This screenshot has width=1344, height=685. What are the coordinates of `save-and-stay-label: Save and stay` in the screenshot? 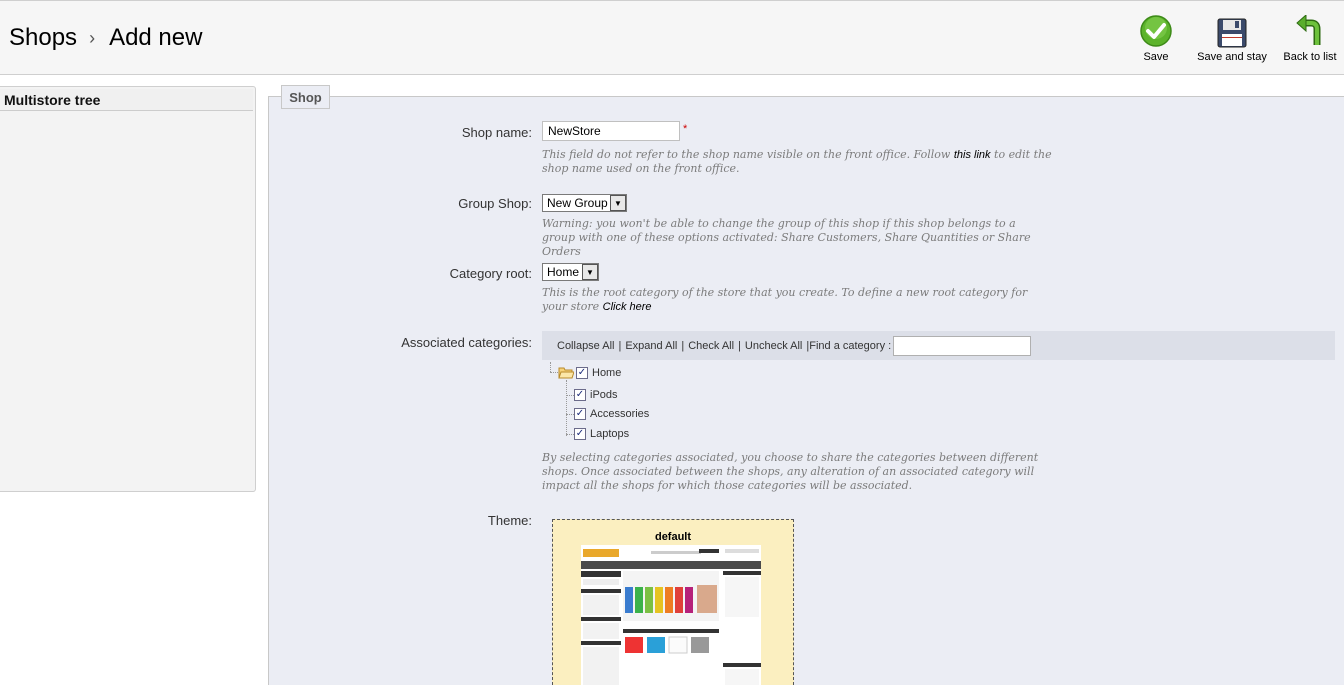 It's located at (1232, 57).